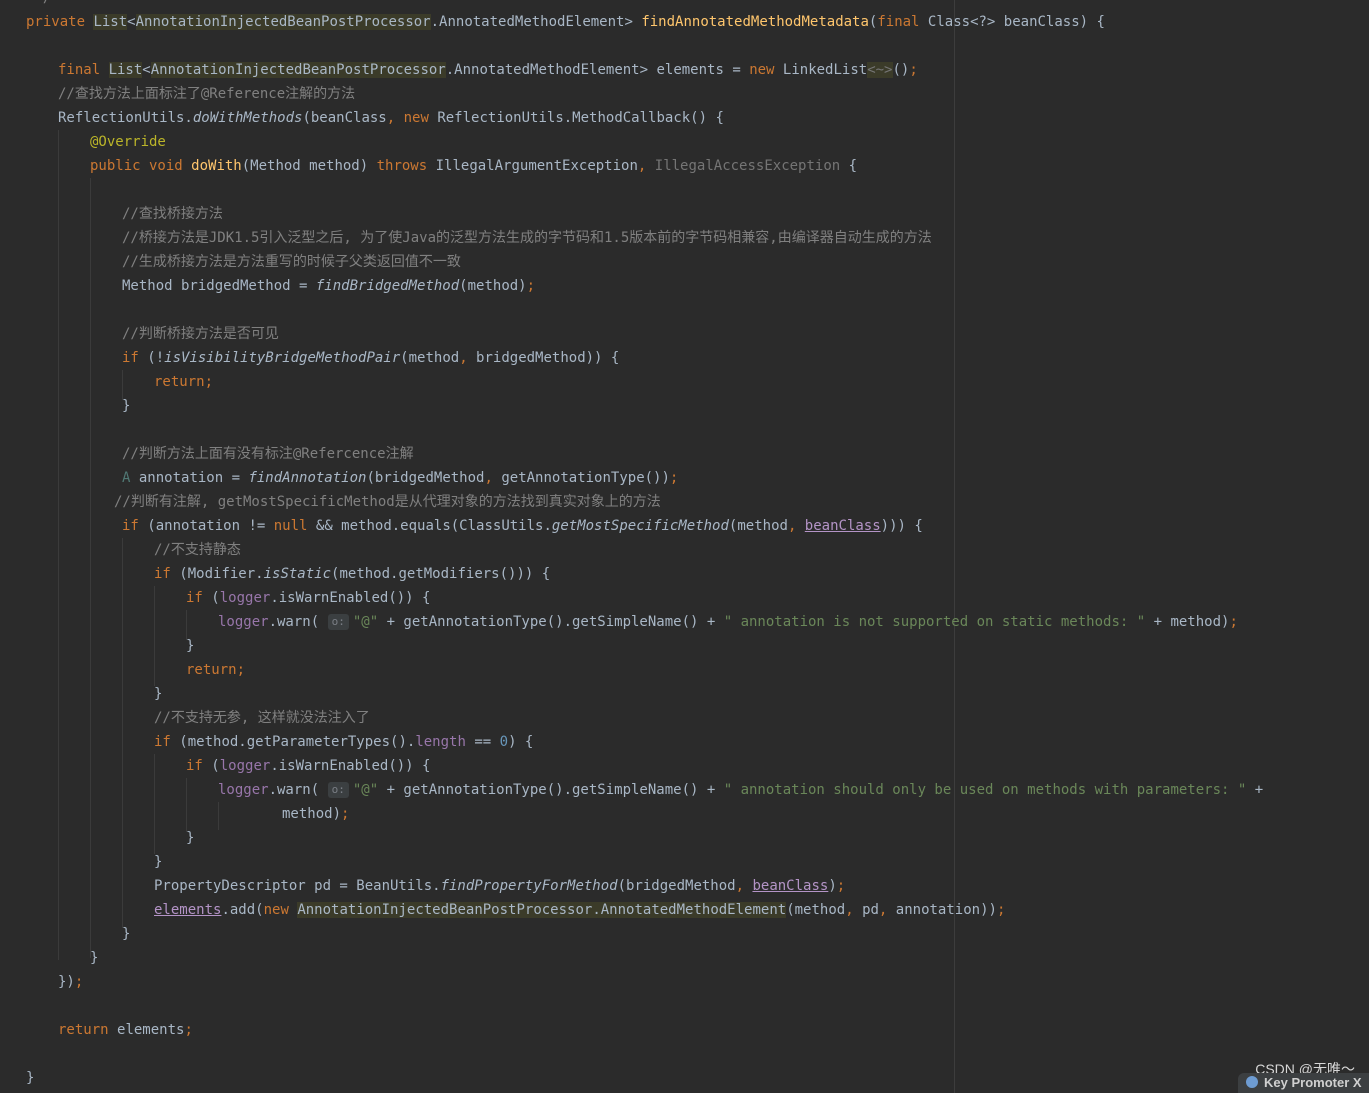 The height and width of the screenshot is (1093, 1369). I want to click on code-line: method);, so click(316, 814).